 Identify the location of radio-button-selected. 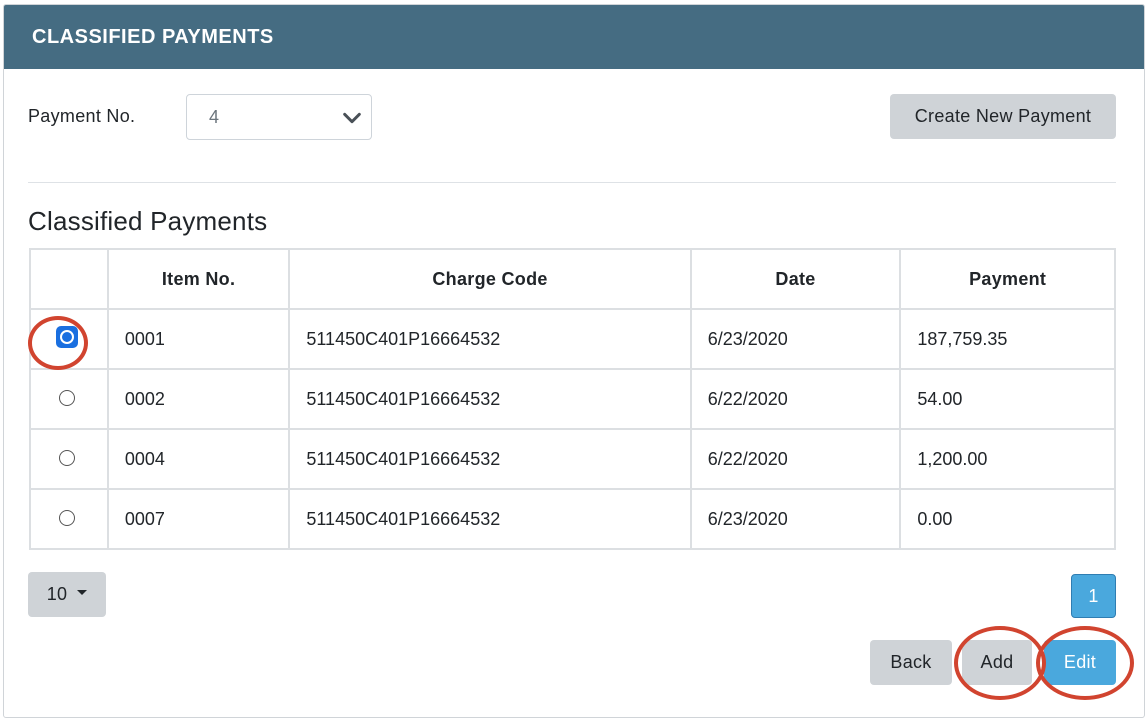
(66, 337).